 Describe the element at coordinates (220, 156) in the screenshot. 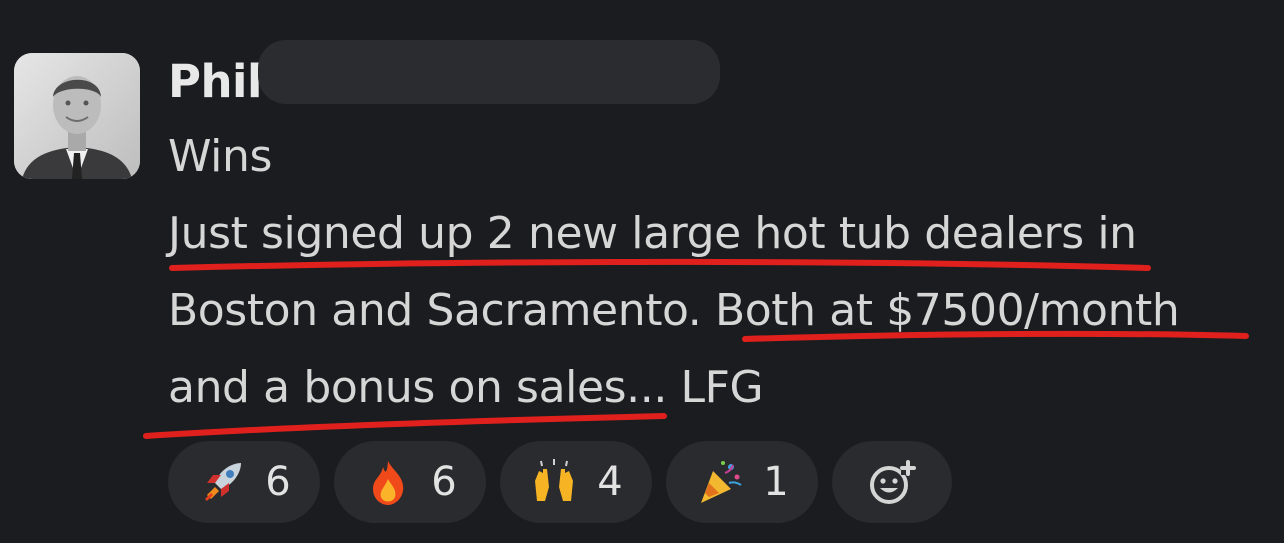

I see `message-title: Wins` at that location.